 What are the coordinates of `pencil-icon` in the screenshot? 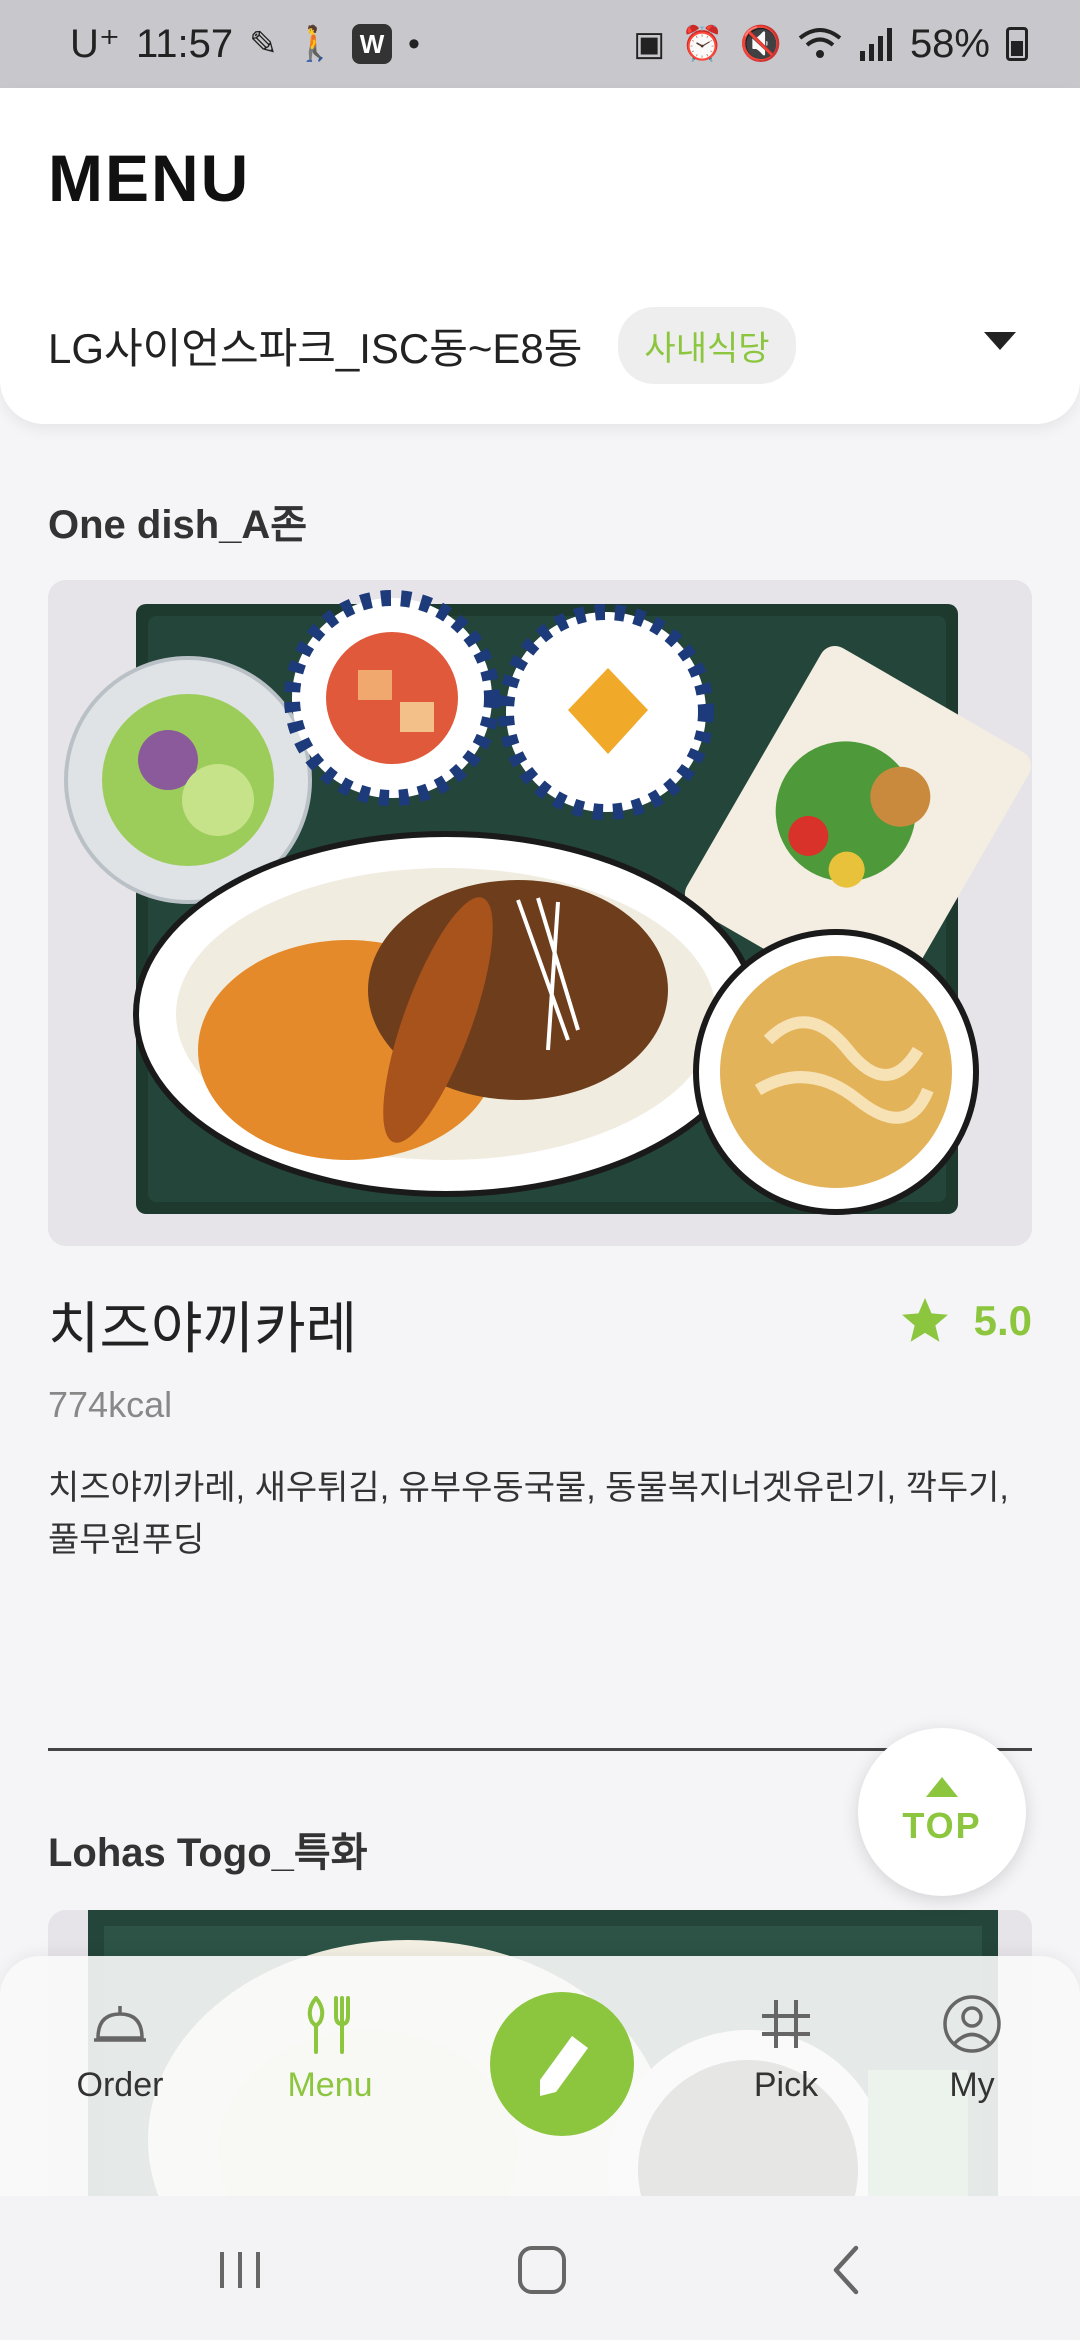 It's located at (564, 2066).